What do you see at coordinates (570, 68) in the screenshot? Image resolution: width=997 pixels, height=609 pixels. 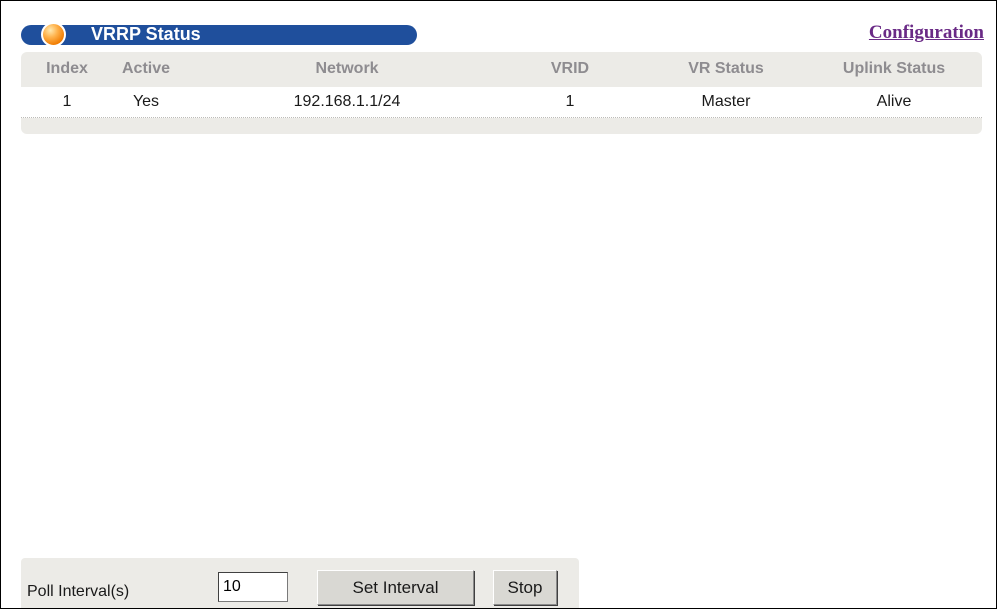 I see `column-header-vrid: VRID` at bounding box center [570, 68].